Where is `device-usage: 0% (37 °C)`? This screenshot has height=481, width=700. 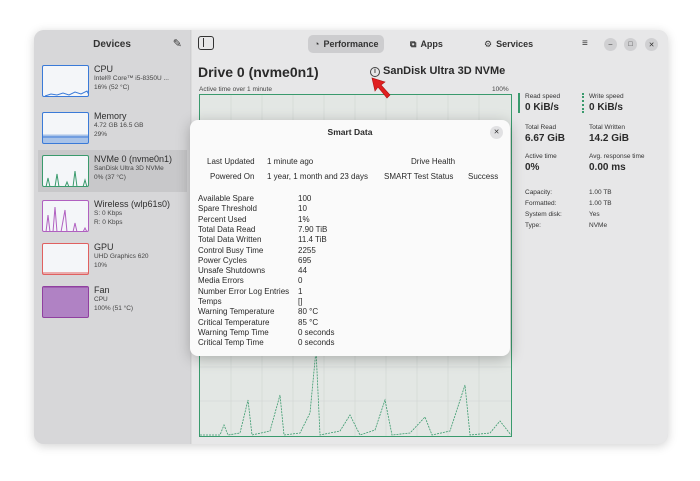
device-usage: 0% (37 °C) is located at coordinates (110, 177).